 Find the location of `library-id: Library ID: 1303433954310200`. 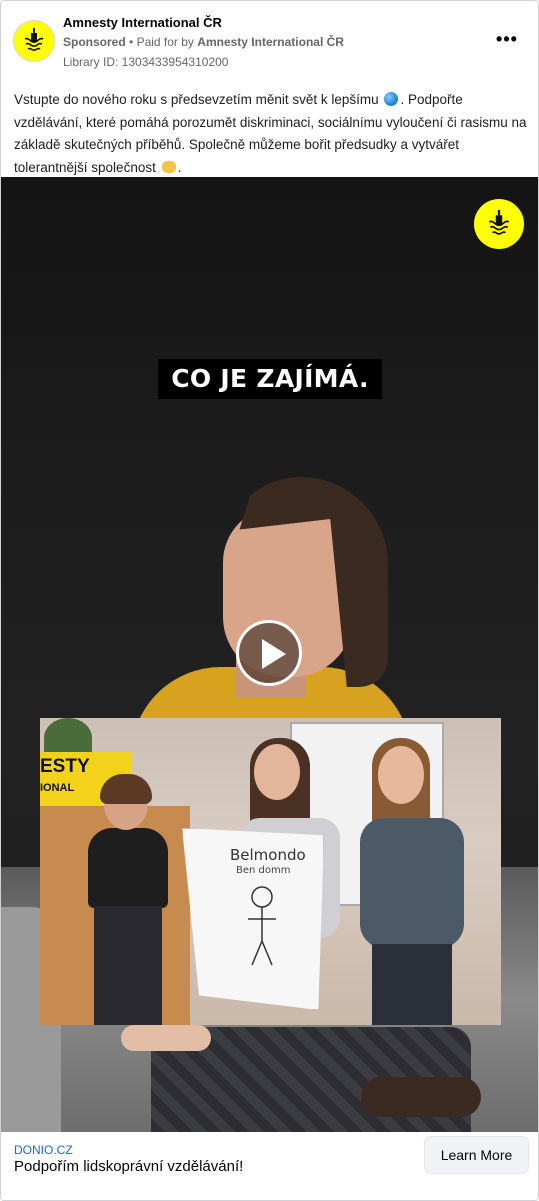

library-id: Library ID: 1303433954310200 is located at coordinates (146, 62).